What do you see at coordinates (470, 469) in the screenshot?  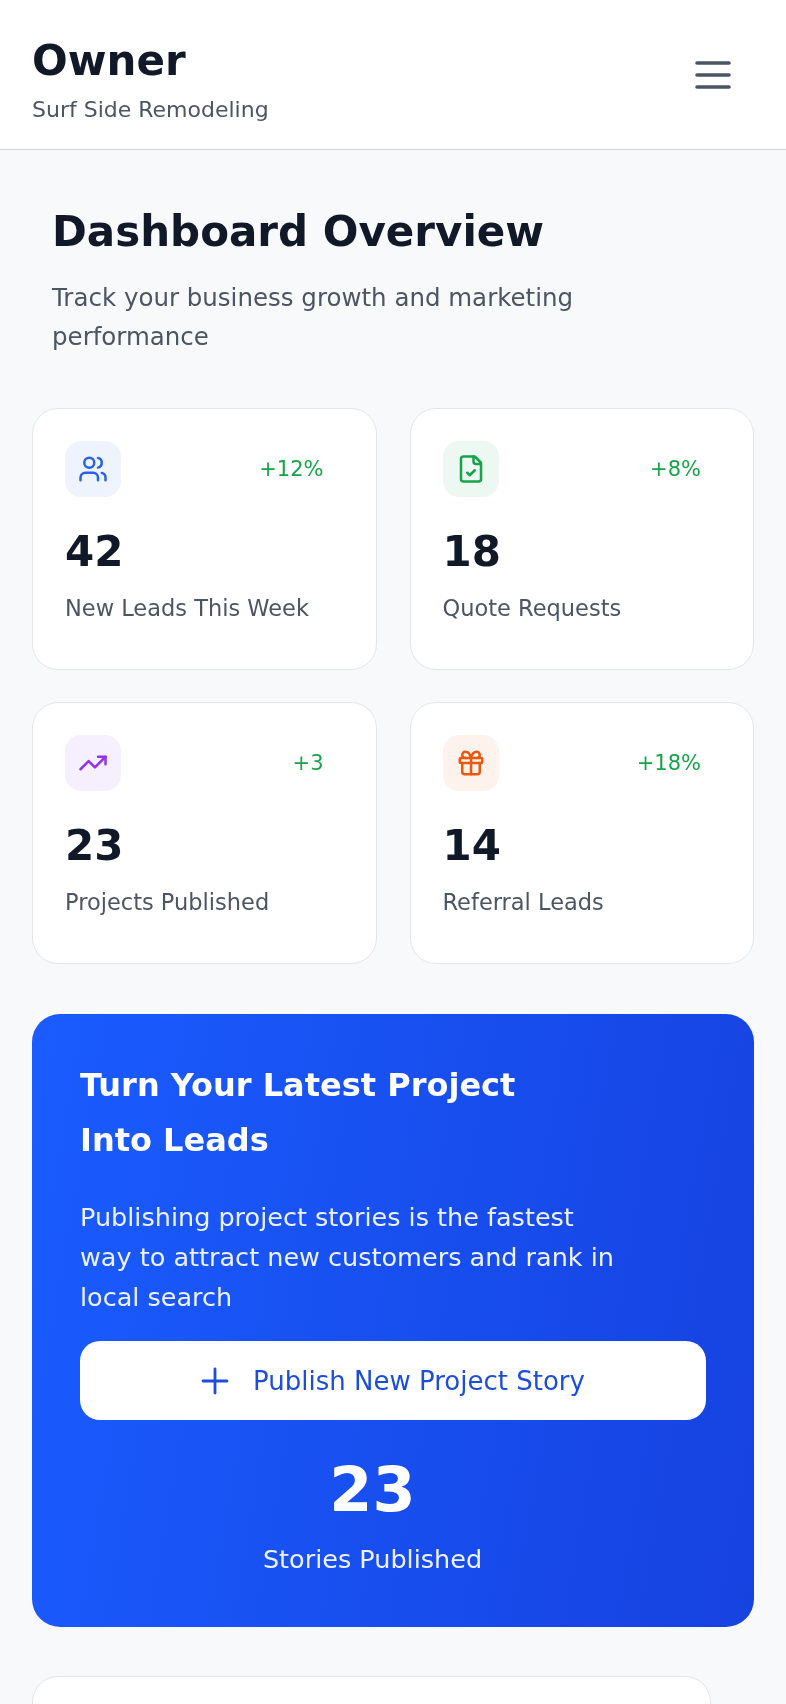 I see `document-check-icon` at bounding box center [470, 469].